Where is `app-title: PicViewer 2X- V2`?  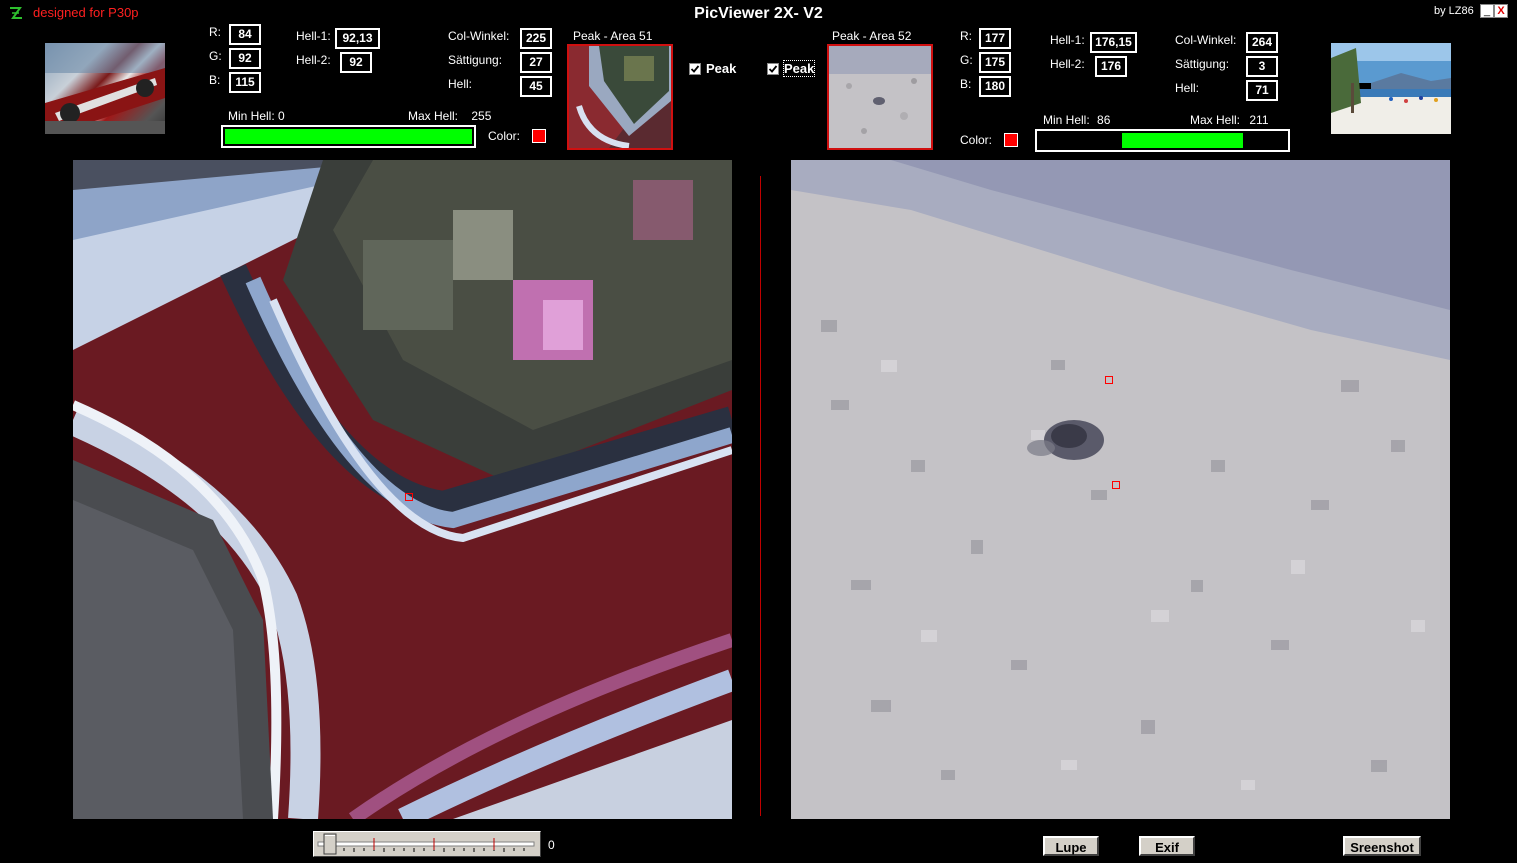
app-title: PicViewer 2X- V2 is located at coordinates (758, 13).